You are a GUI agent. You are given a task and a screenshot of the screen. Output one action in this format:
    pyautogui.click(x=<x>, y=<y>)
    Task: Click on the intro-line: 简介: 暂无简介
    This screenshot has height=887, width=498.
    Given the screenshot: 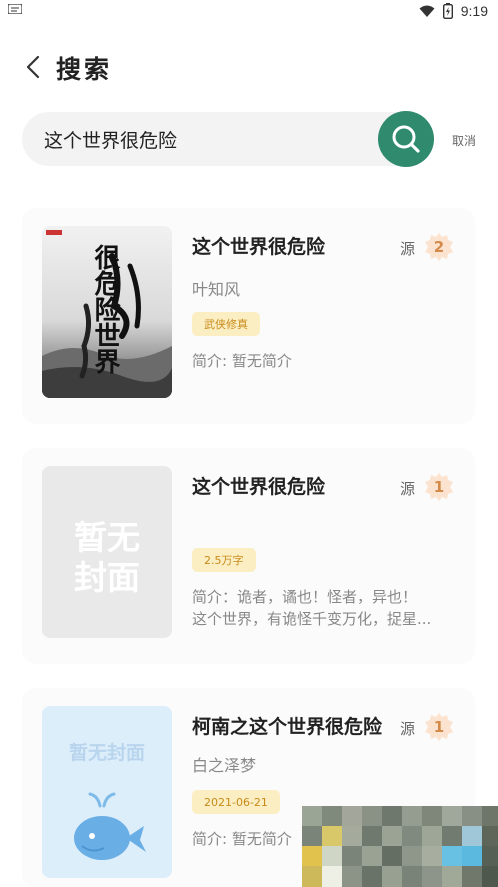 What is the action you would take?
    pyautogui.click(x=242, y=361)
    